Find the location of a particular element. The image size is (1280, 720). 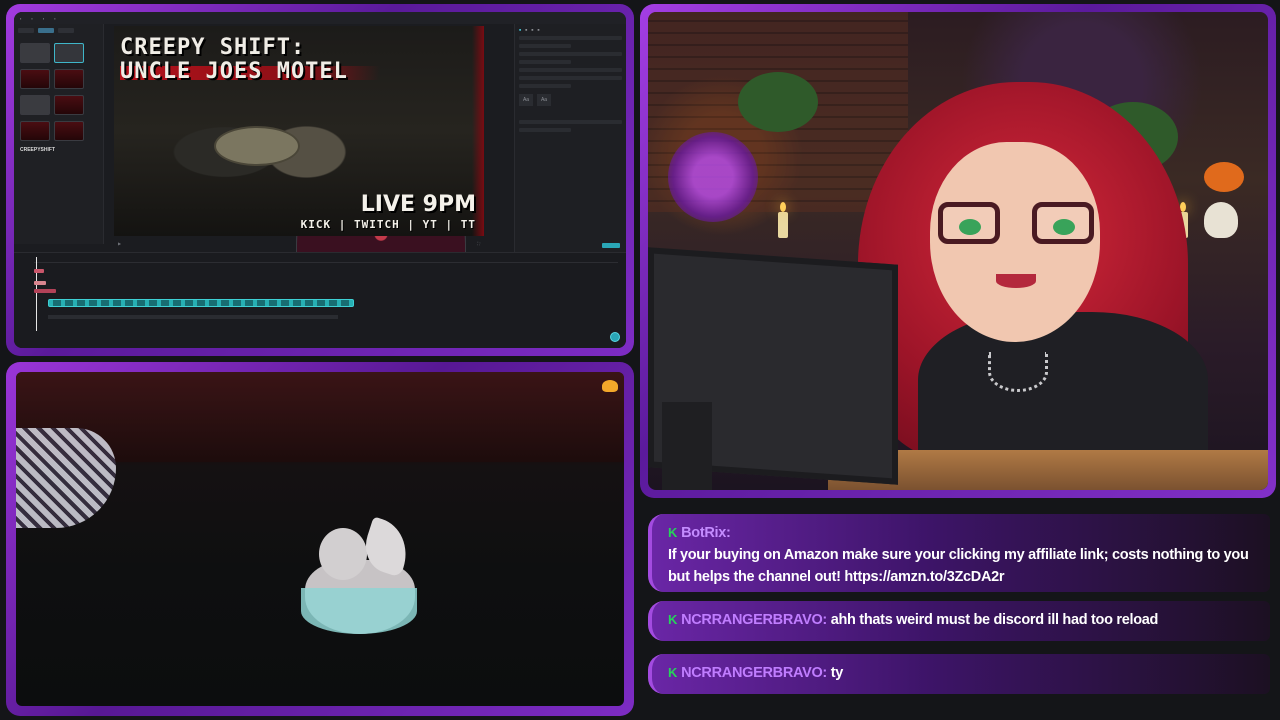

rubber-duck is located at coordinates (361, 579).